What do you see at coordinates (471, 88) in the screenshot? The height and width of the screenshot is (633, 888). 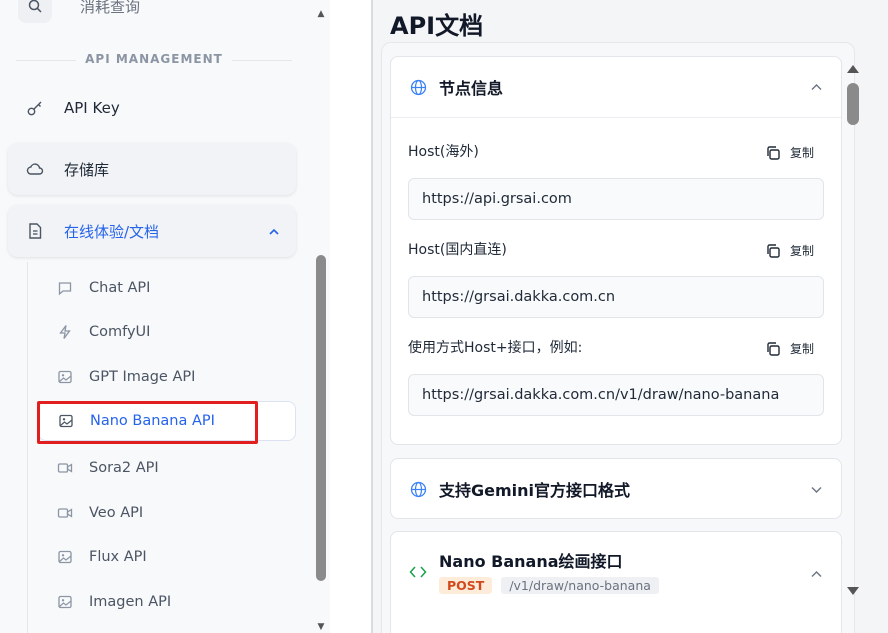 I see `node-info-title: 节点信息` at bounding box center [471, 88].